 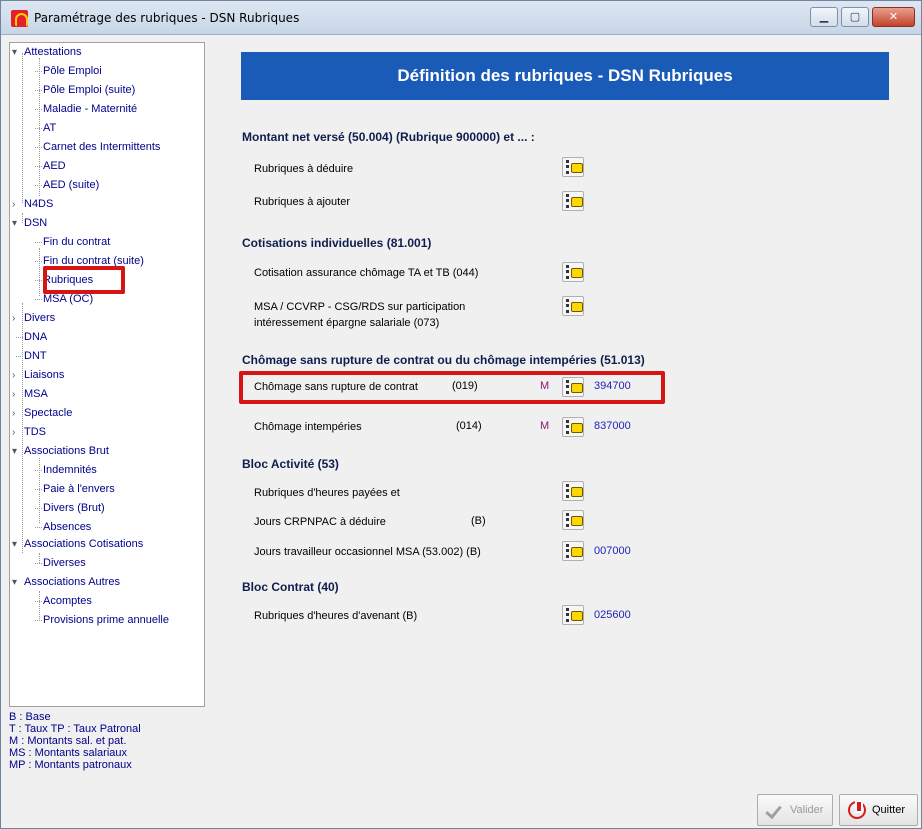 I want to click on section-title: Cotisations individuelles (81.001), so click(x=337, y=243).